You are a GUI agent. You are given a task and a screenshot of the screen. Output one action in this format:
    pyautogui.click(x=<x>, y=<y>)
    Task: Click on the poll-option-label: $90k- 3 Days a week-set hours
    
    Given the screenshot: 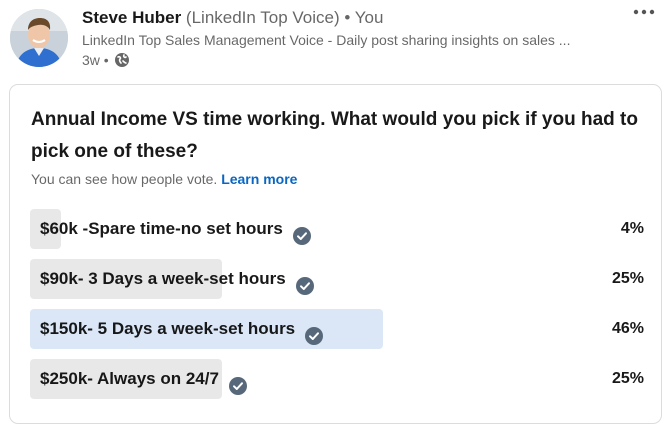 What is the action you would take?
    pyautogui.click(x=163, y=278)
    